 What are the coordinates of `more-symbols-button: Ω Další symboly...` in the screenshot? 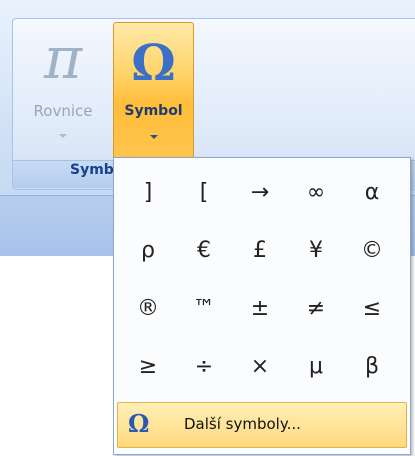 It's located at (262, 425).